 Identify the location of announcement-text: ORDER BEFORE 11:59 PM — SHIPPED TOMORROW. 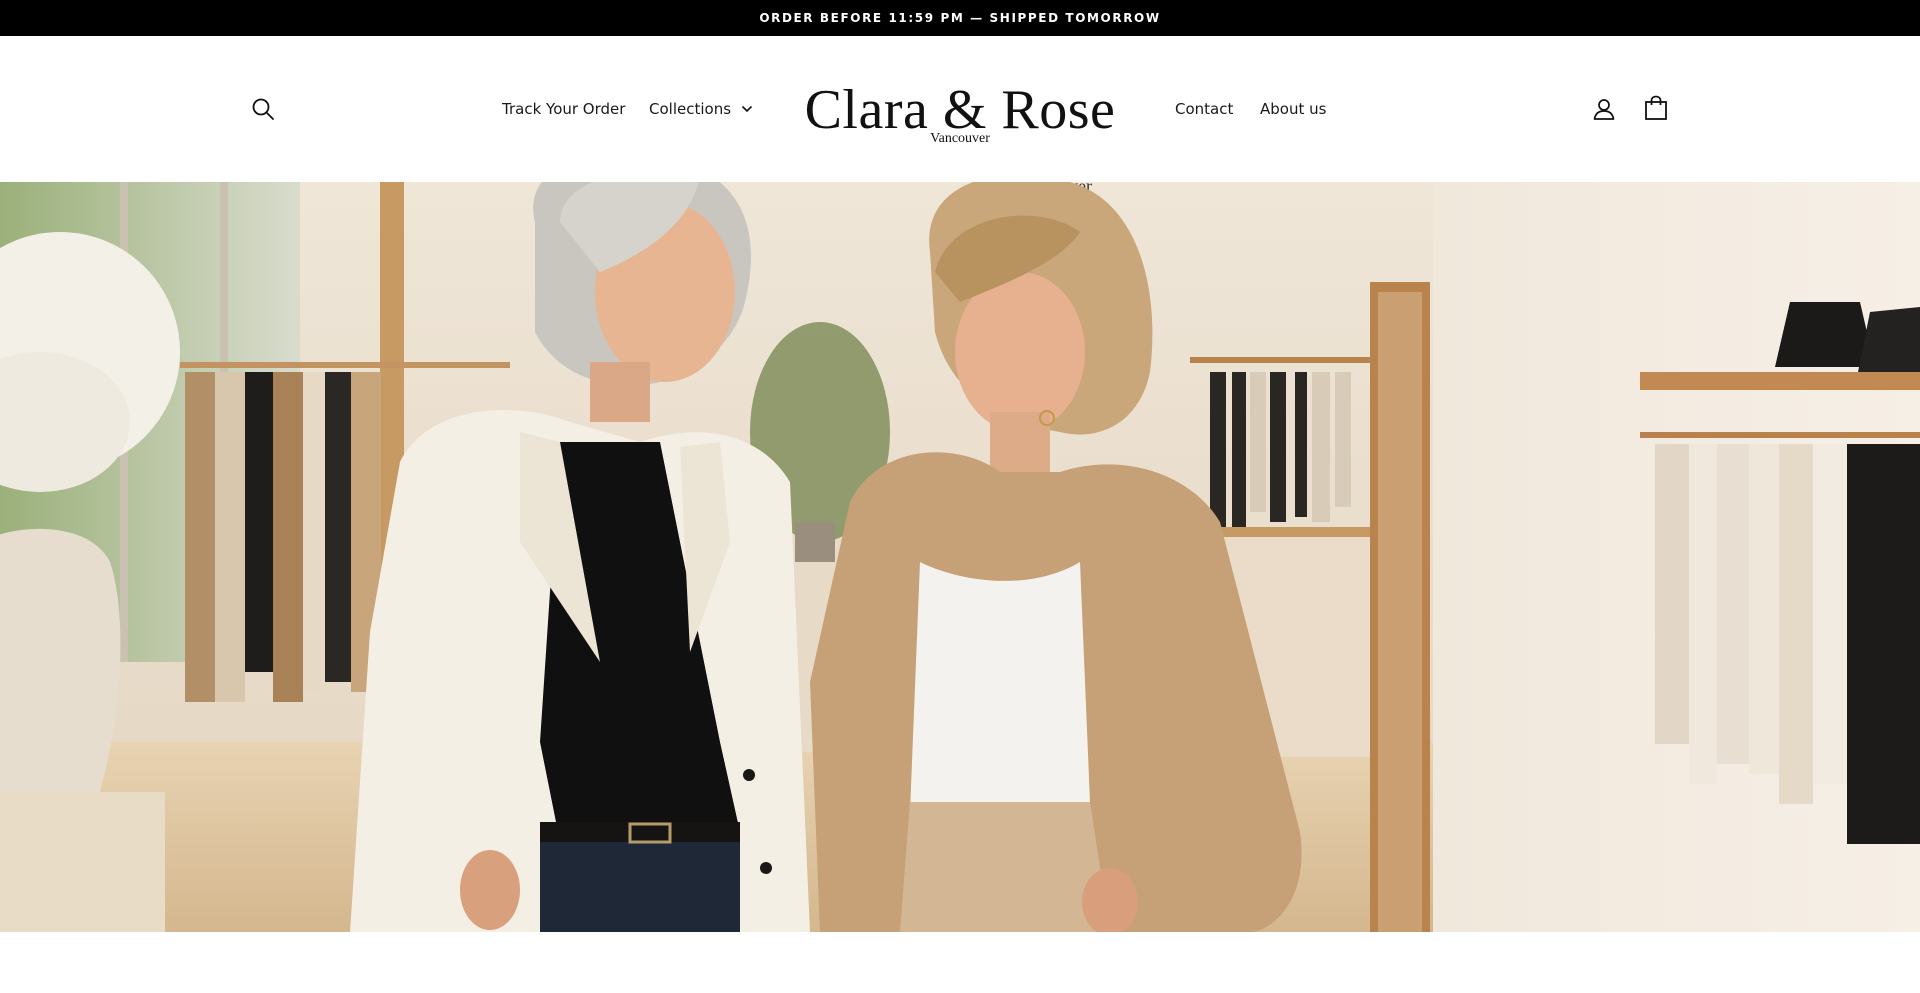
(960, 18).